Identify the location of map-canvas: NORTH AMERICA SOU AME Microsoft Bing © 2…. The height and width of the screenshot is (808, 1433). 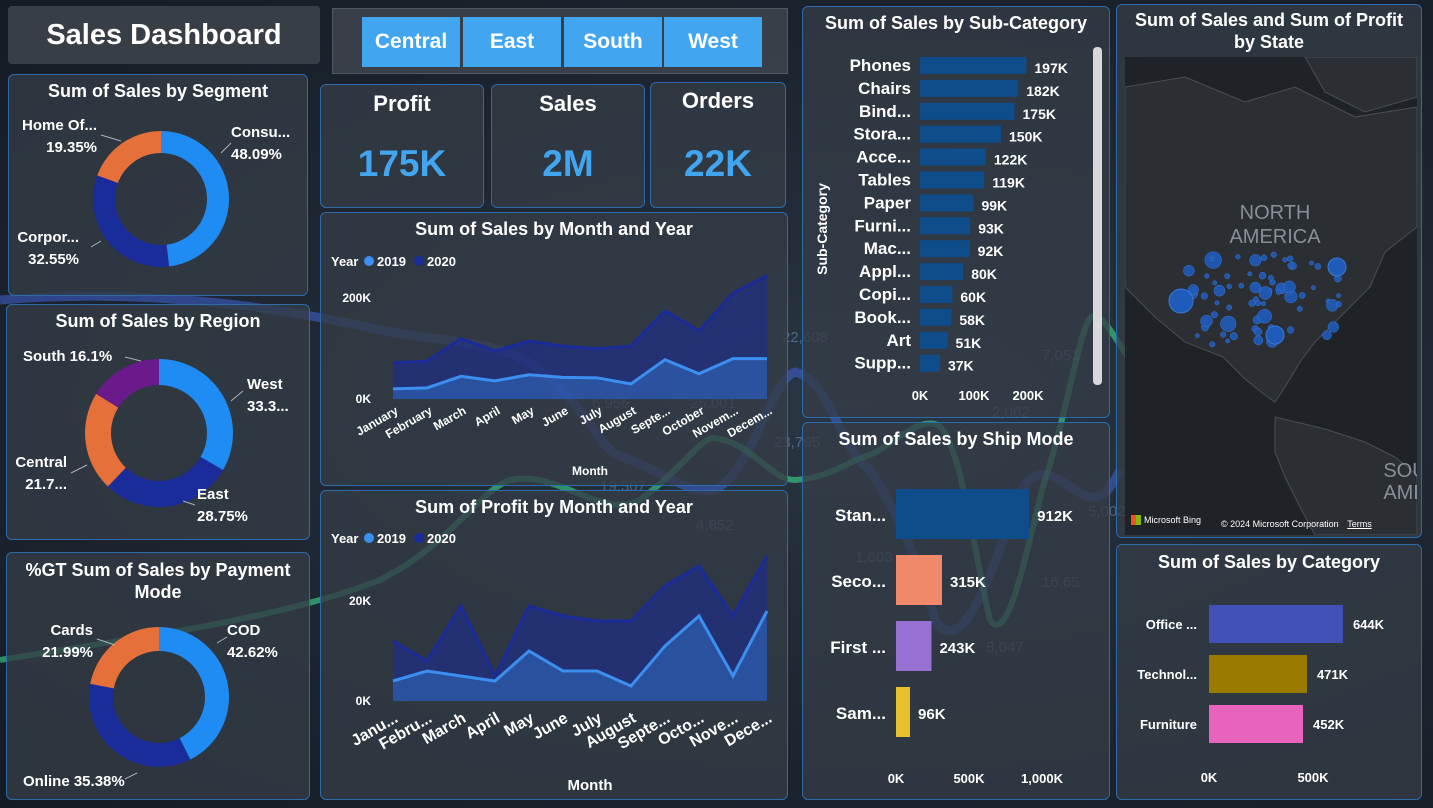
(1271, 296).